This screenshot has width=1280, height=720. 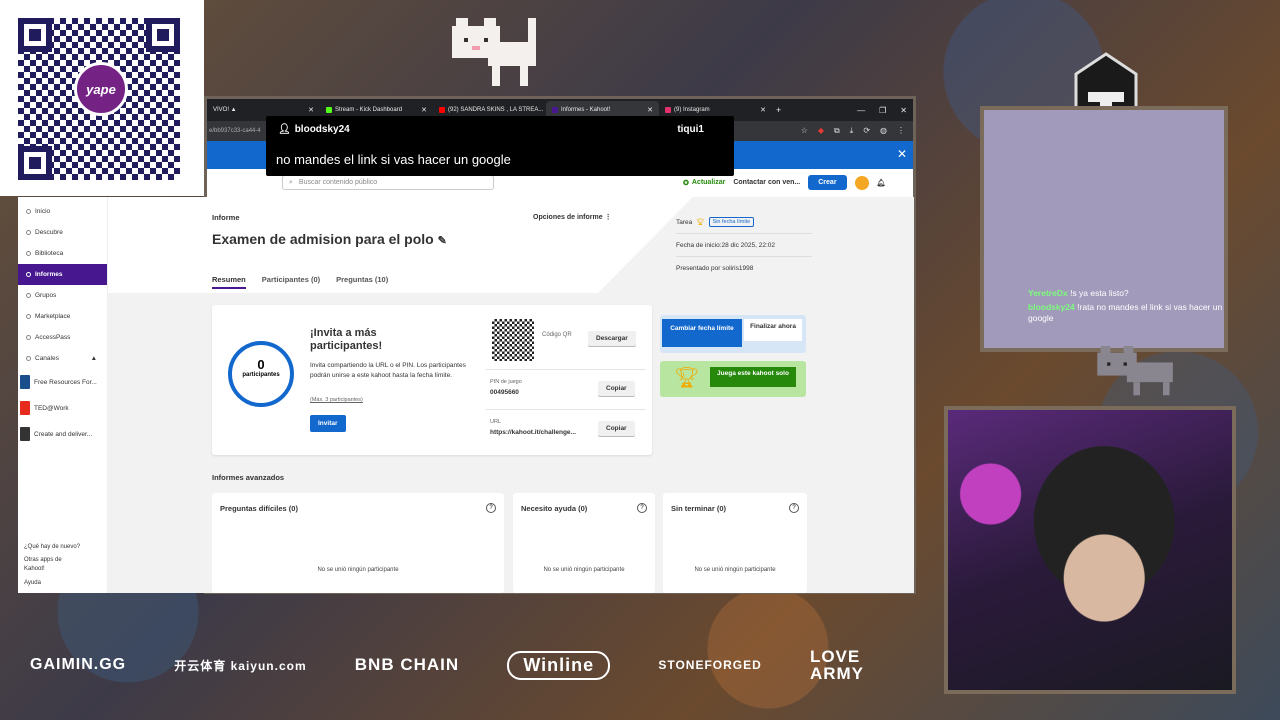 What do you see at coordinates (62, 253) in the screenshot?
I see `sidebar-item-biblioteca: Biblioteca` at bounding box center [62, 253].